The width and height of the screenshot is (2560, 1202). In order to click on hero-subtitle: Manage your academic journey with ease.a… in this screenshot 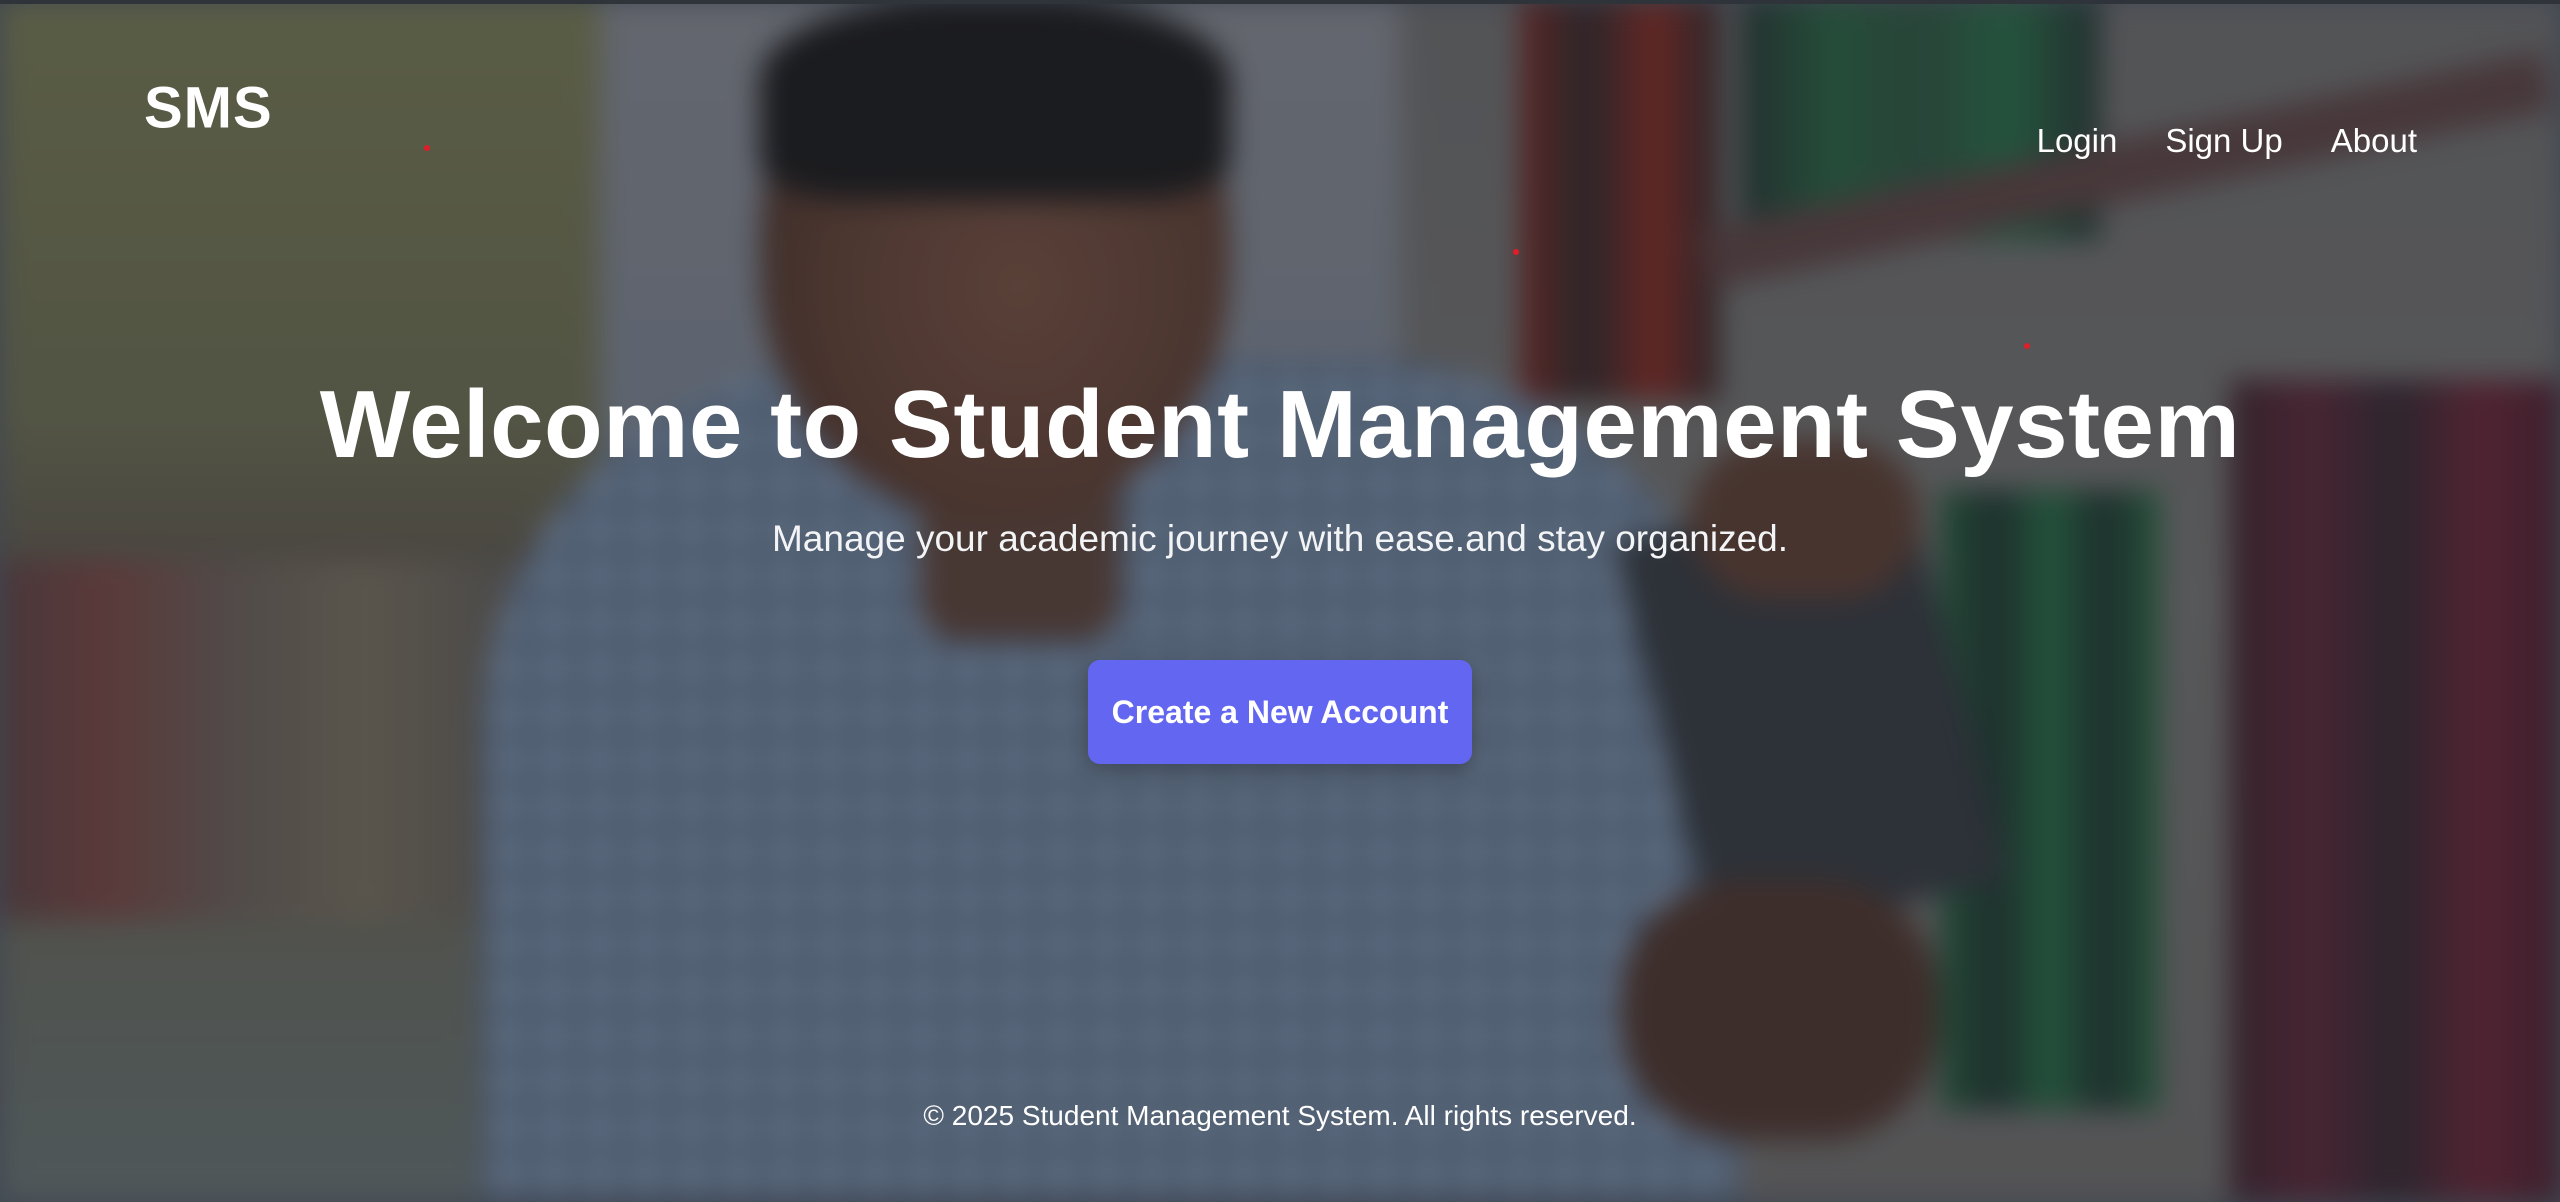, I will do `click(1280, 538)`.